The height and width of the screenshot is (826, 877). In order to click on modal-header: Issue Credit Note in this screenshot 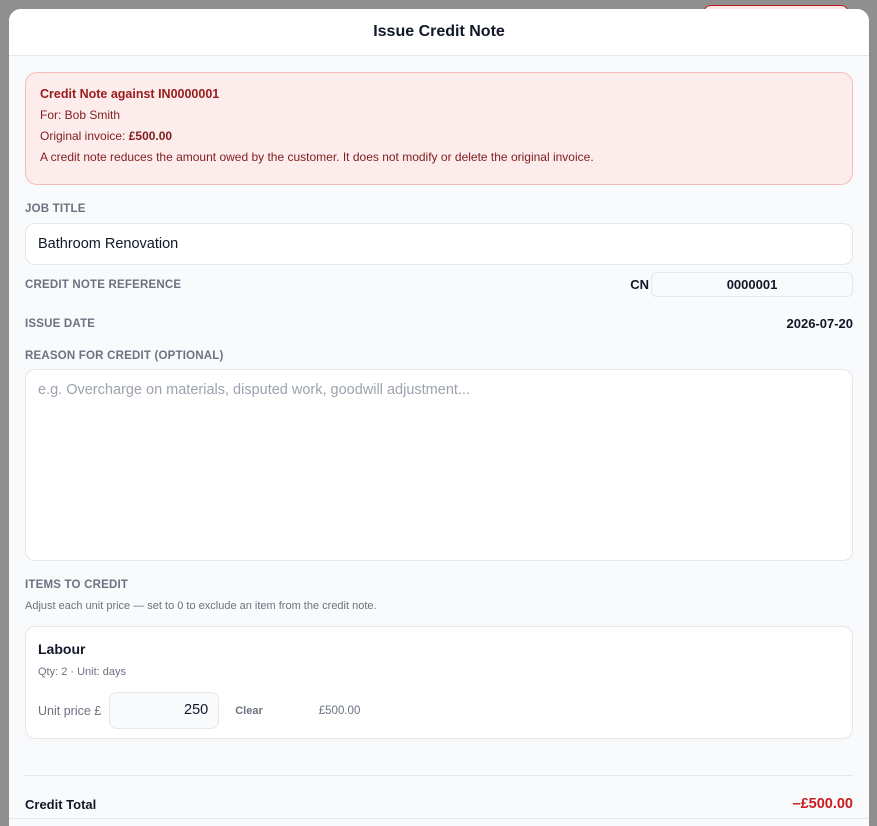, I will do `click(439, 32)`.